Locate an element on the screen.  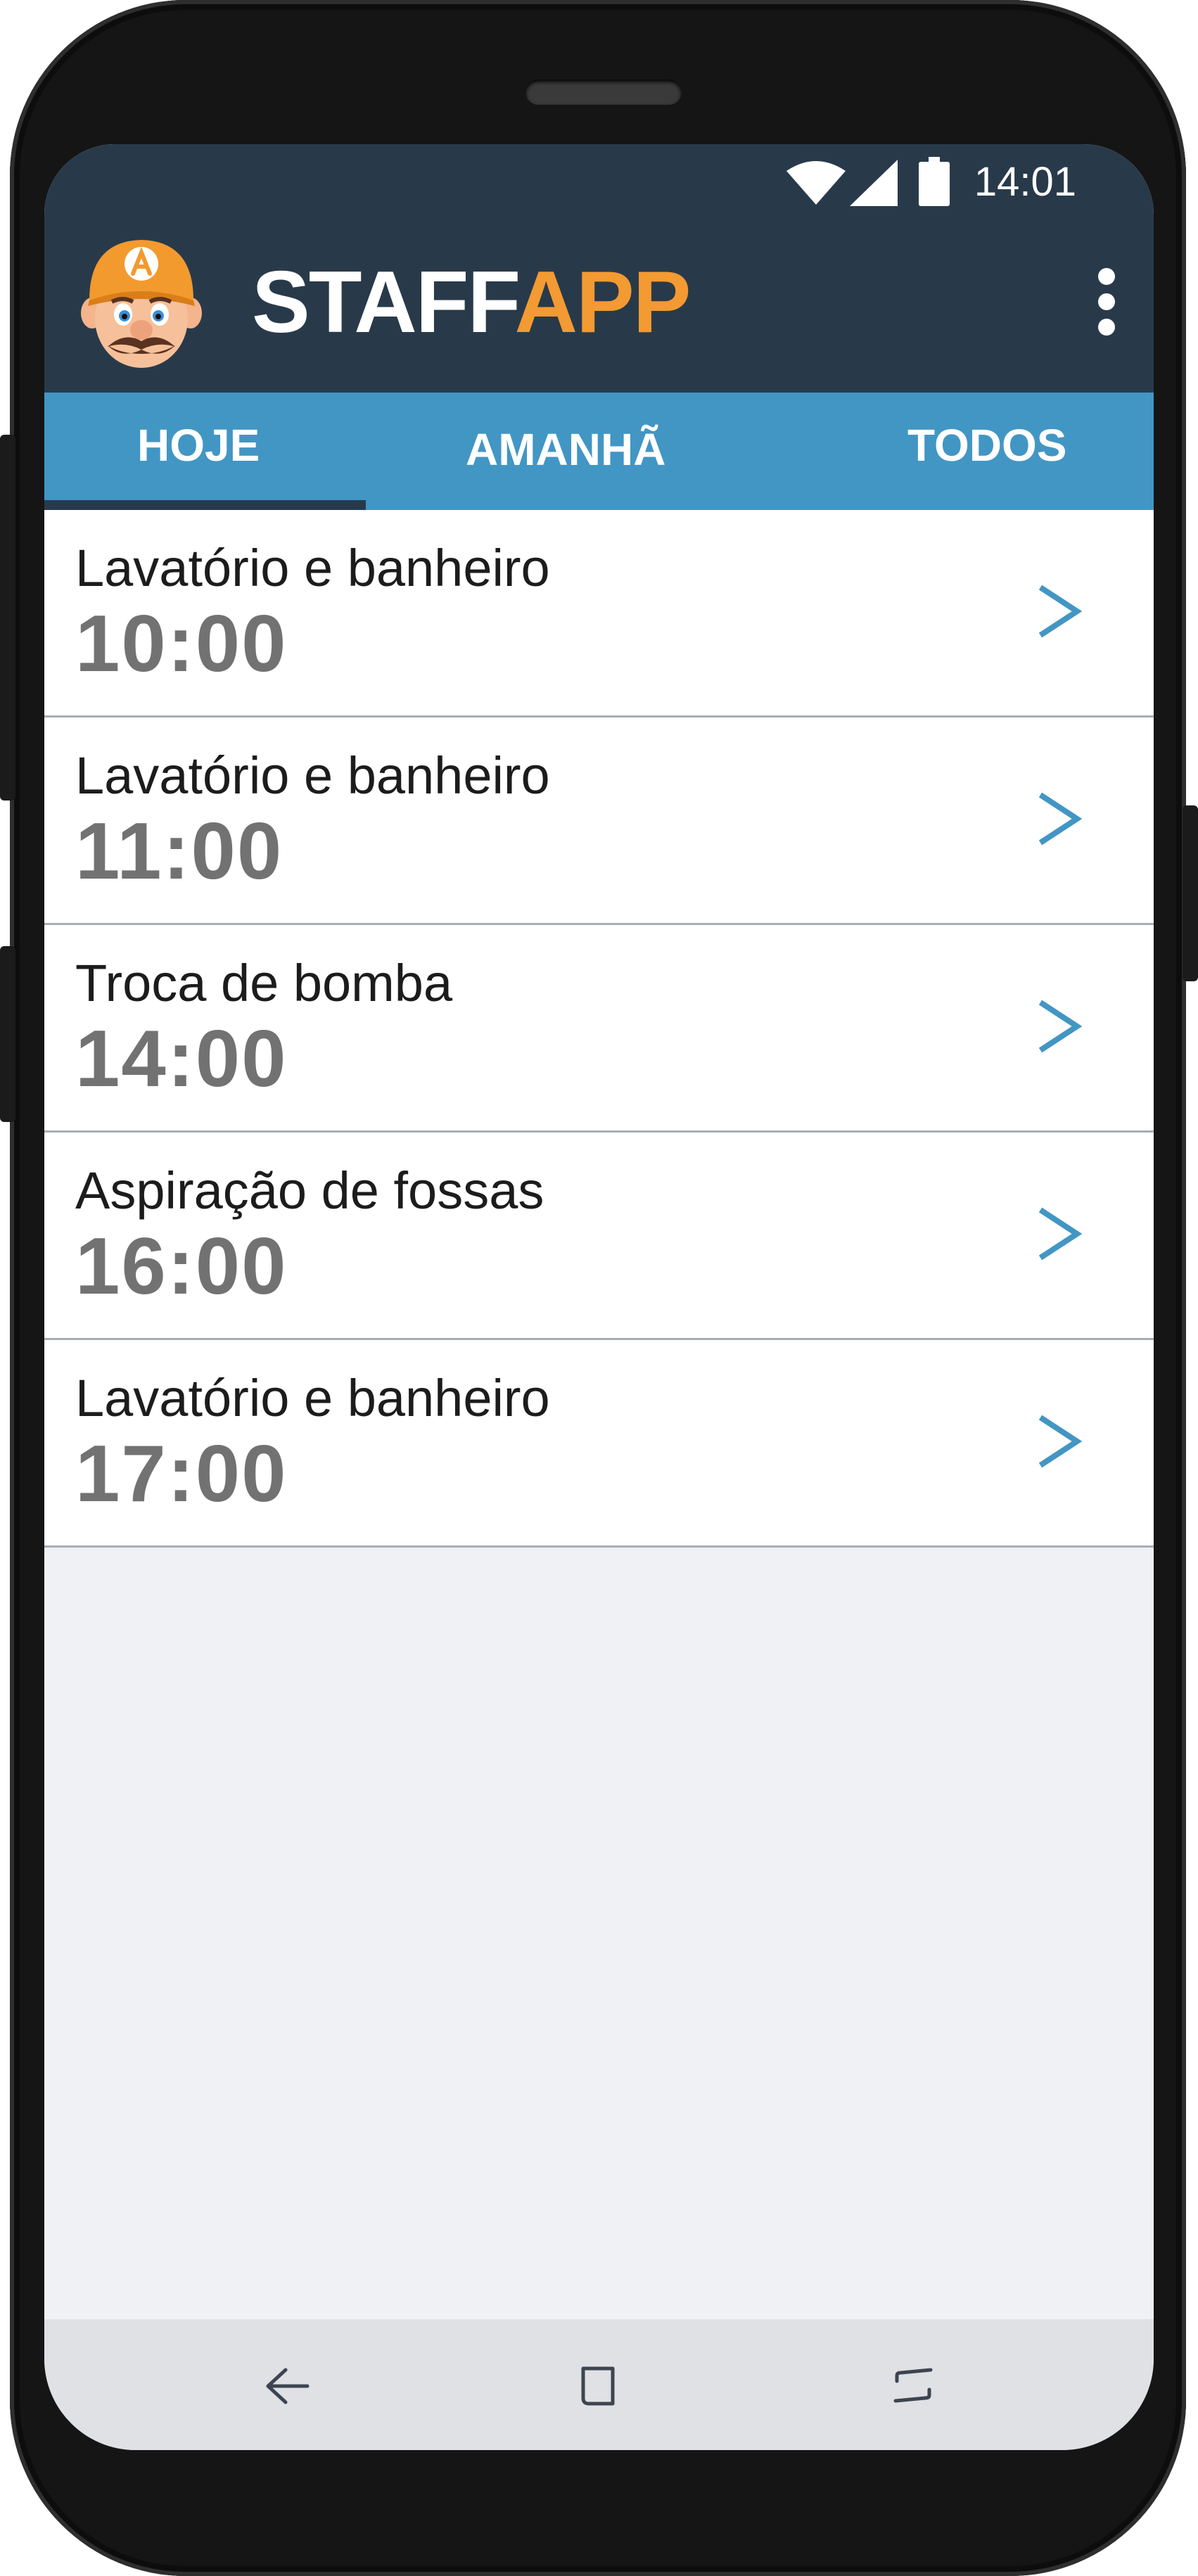
home-icon is located at coordinates (598, 2386).